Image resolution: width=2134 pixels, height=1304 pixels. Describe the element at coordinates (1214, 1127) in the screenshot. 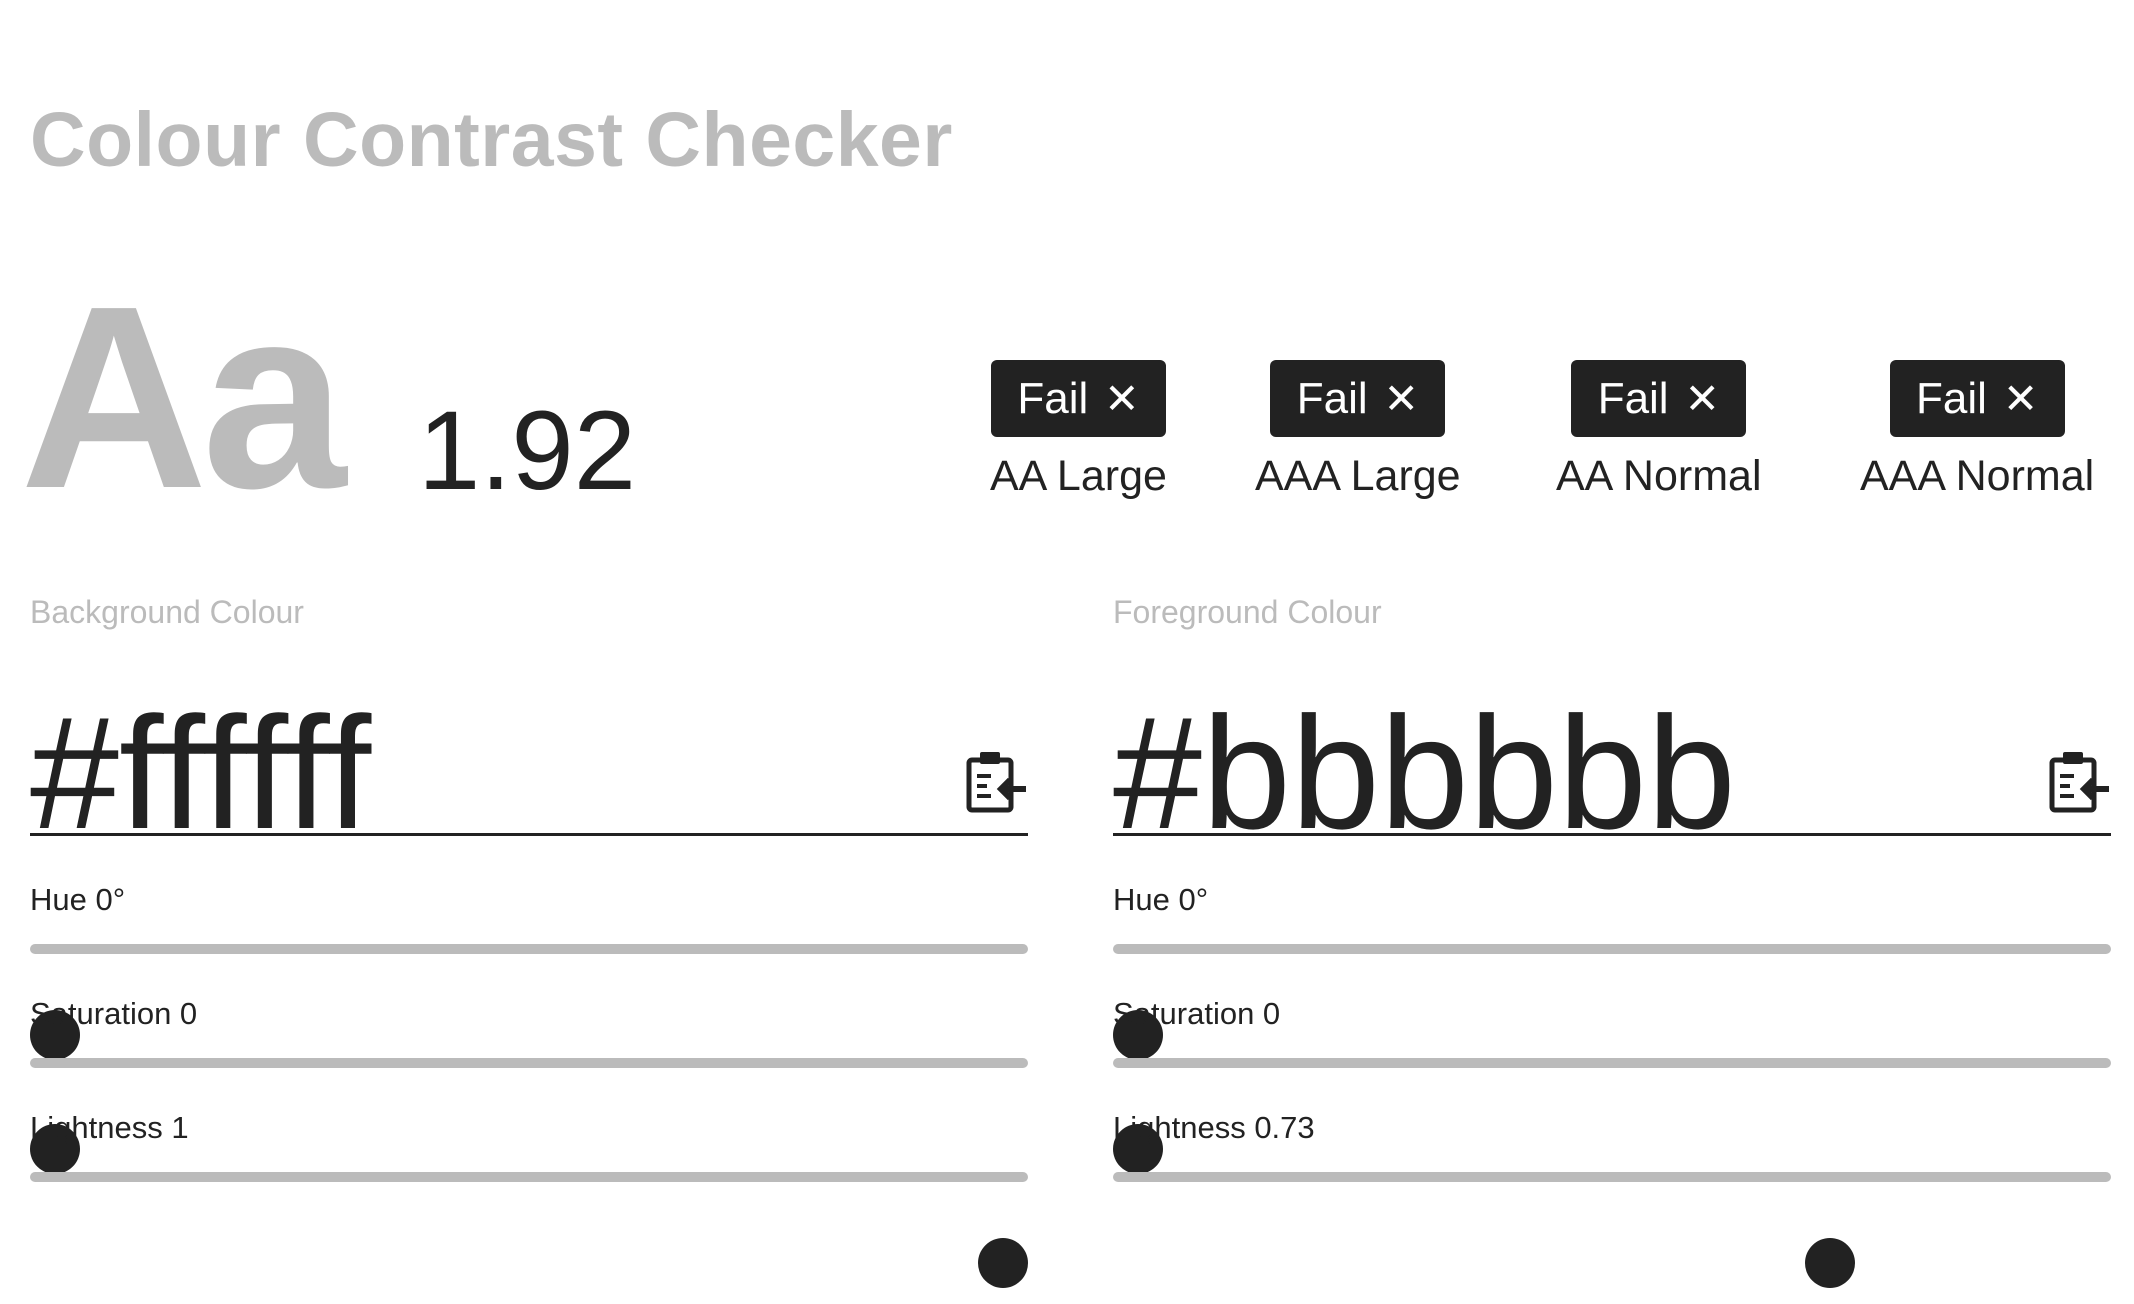

I see `lightness-label: Lightness 0.73` at that location.